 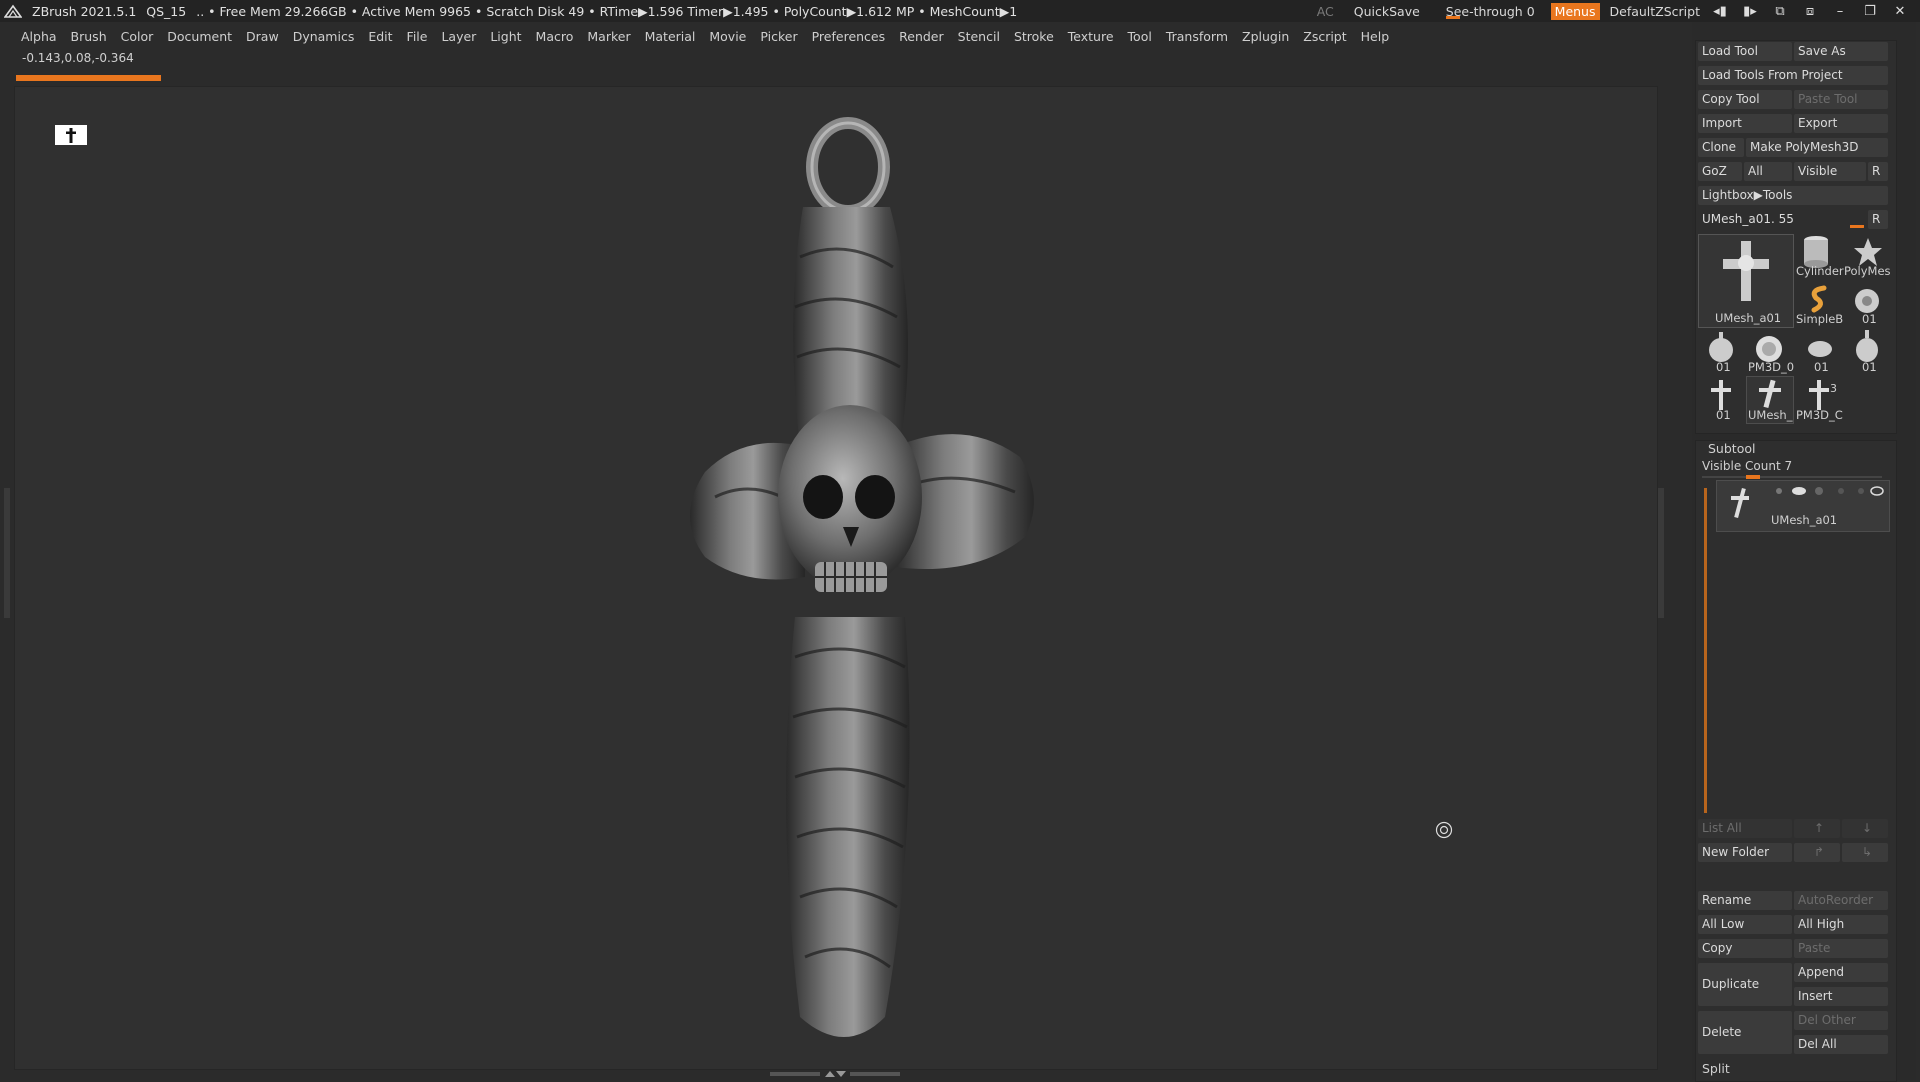 I want to click on del-other-button: Del Other, so click(x=1841, y=1020).